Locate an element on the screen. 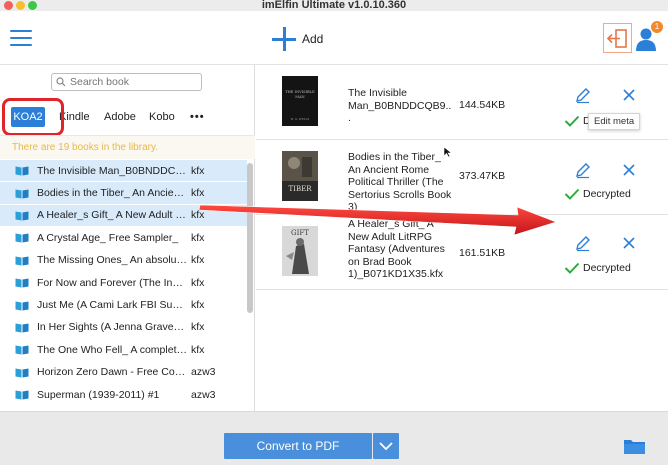 The height and width of the screenshot is (465, 668). chevron-down-icon is located at coordinates (386, 446).